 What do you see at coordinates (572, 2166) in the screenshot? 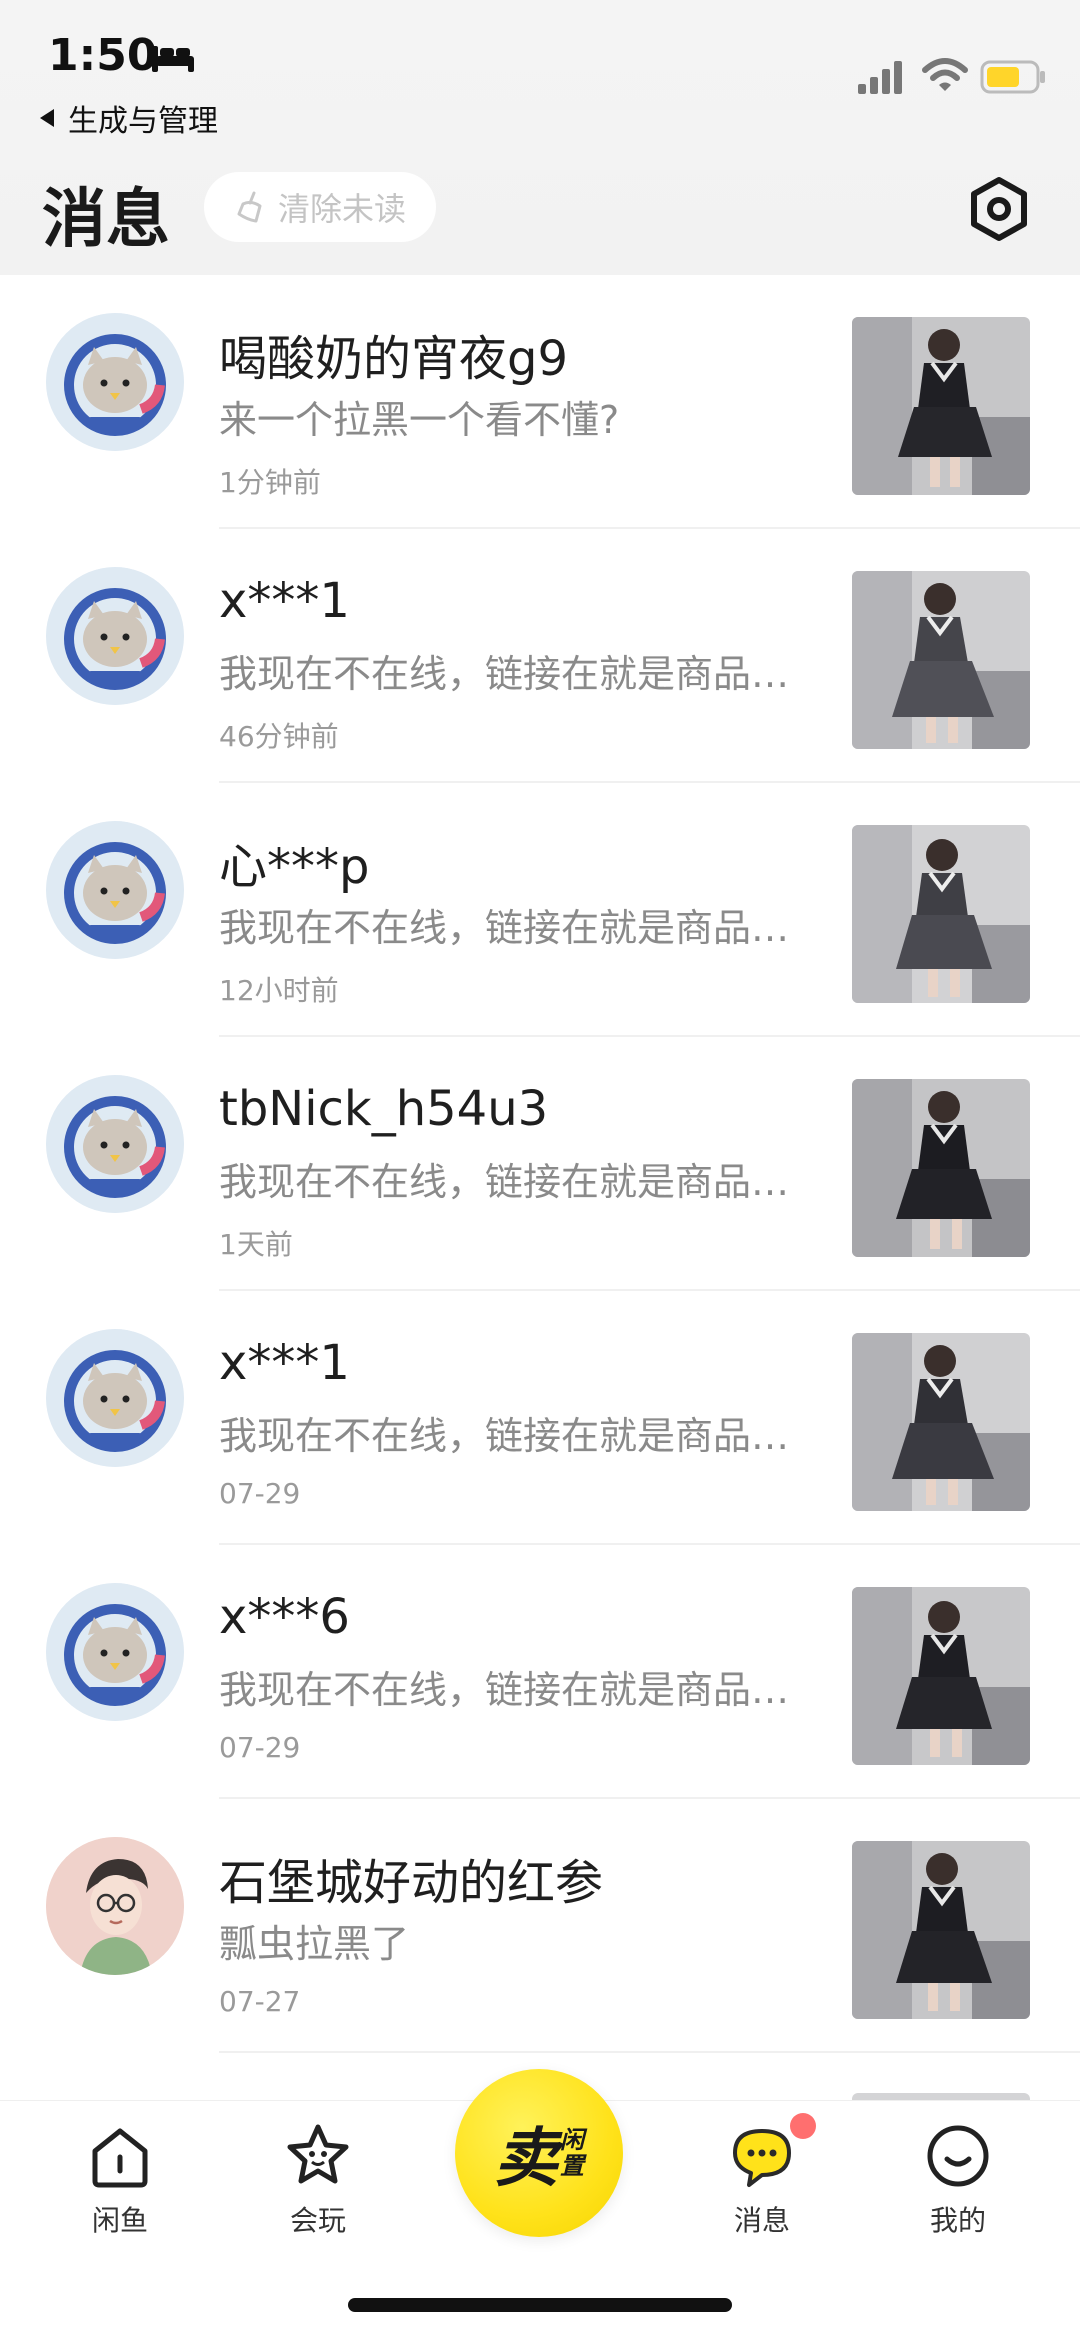
I see `sell-sub-label-2: 置` at bounding box center [572, 2166].